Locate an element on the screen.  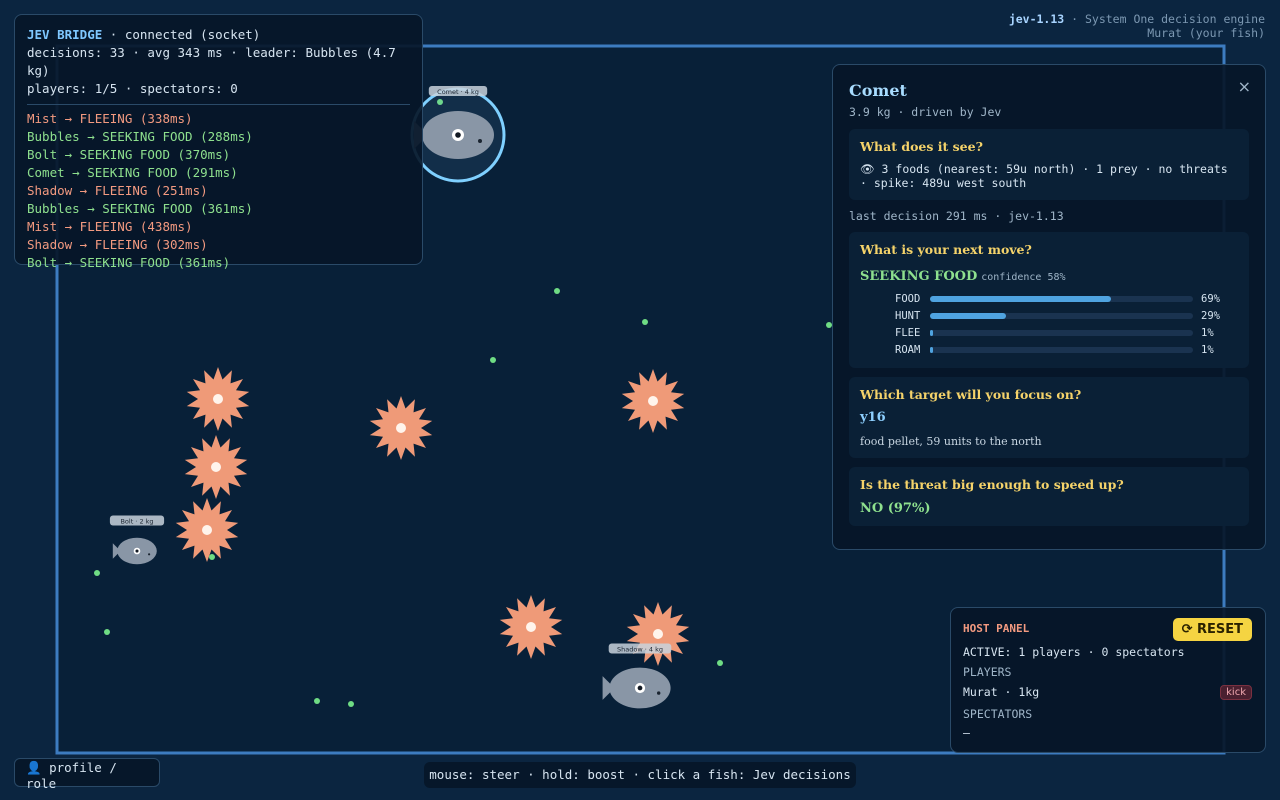
event-log-item: Mist → FLEEING (338ms) is located at coordinates (110, 118).